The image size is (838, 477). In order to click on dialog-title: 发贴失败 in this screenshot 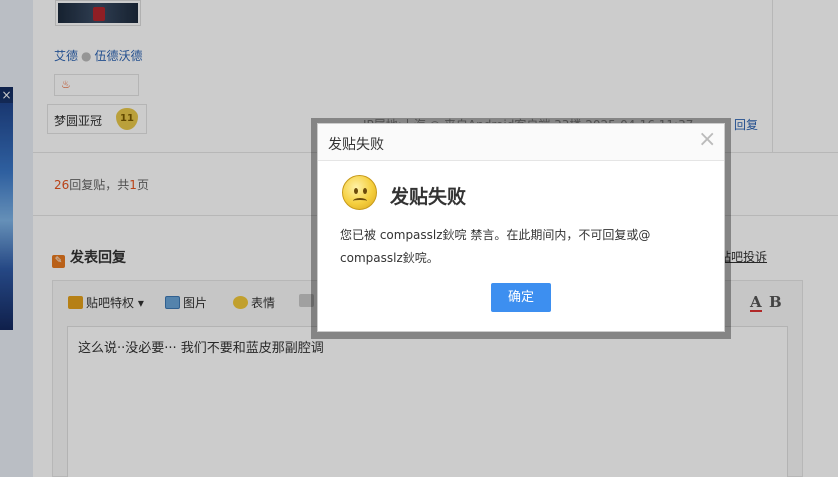, I will do `click(356, 145)`.